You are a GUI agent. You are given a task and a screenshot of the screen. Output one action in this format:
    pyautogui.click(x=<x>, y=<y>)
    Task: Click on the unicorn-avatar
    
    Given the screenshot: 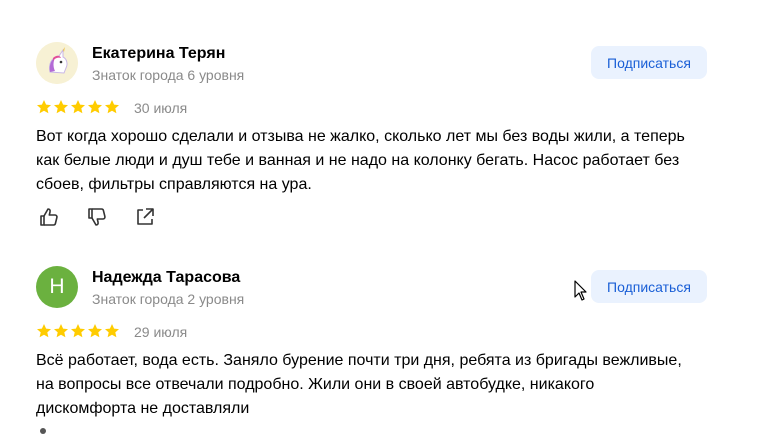 What is the action you would take?
    pyautogui.click(x=57, y=63)
    